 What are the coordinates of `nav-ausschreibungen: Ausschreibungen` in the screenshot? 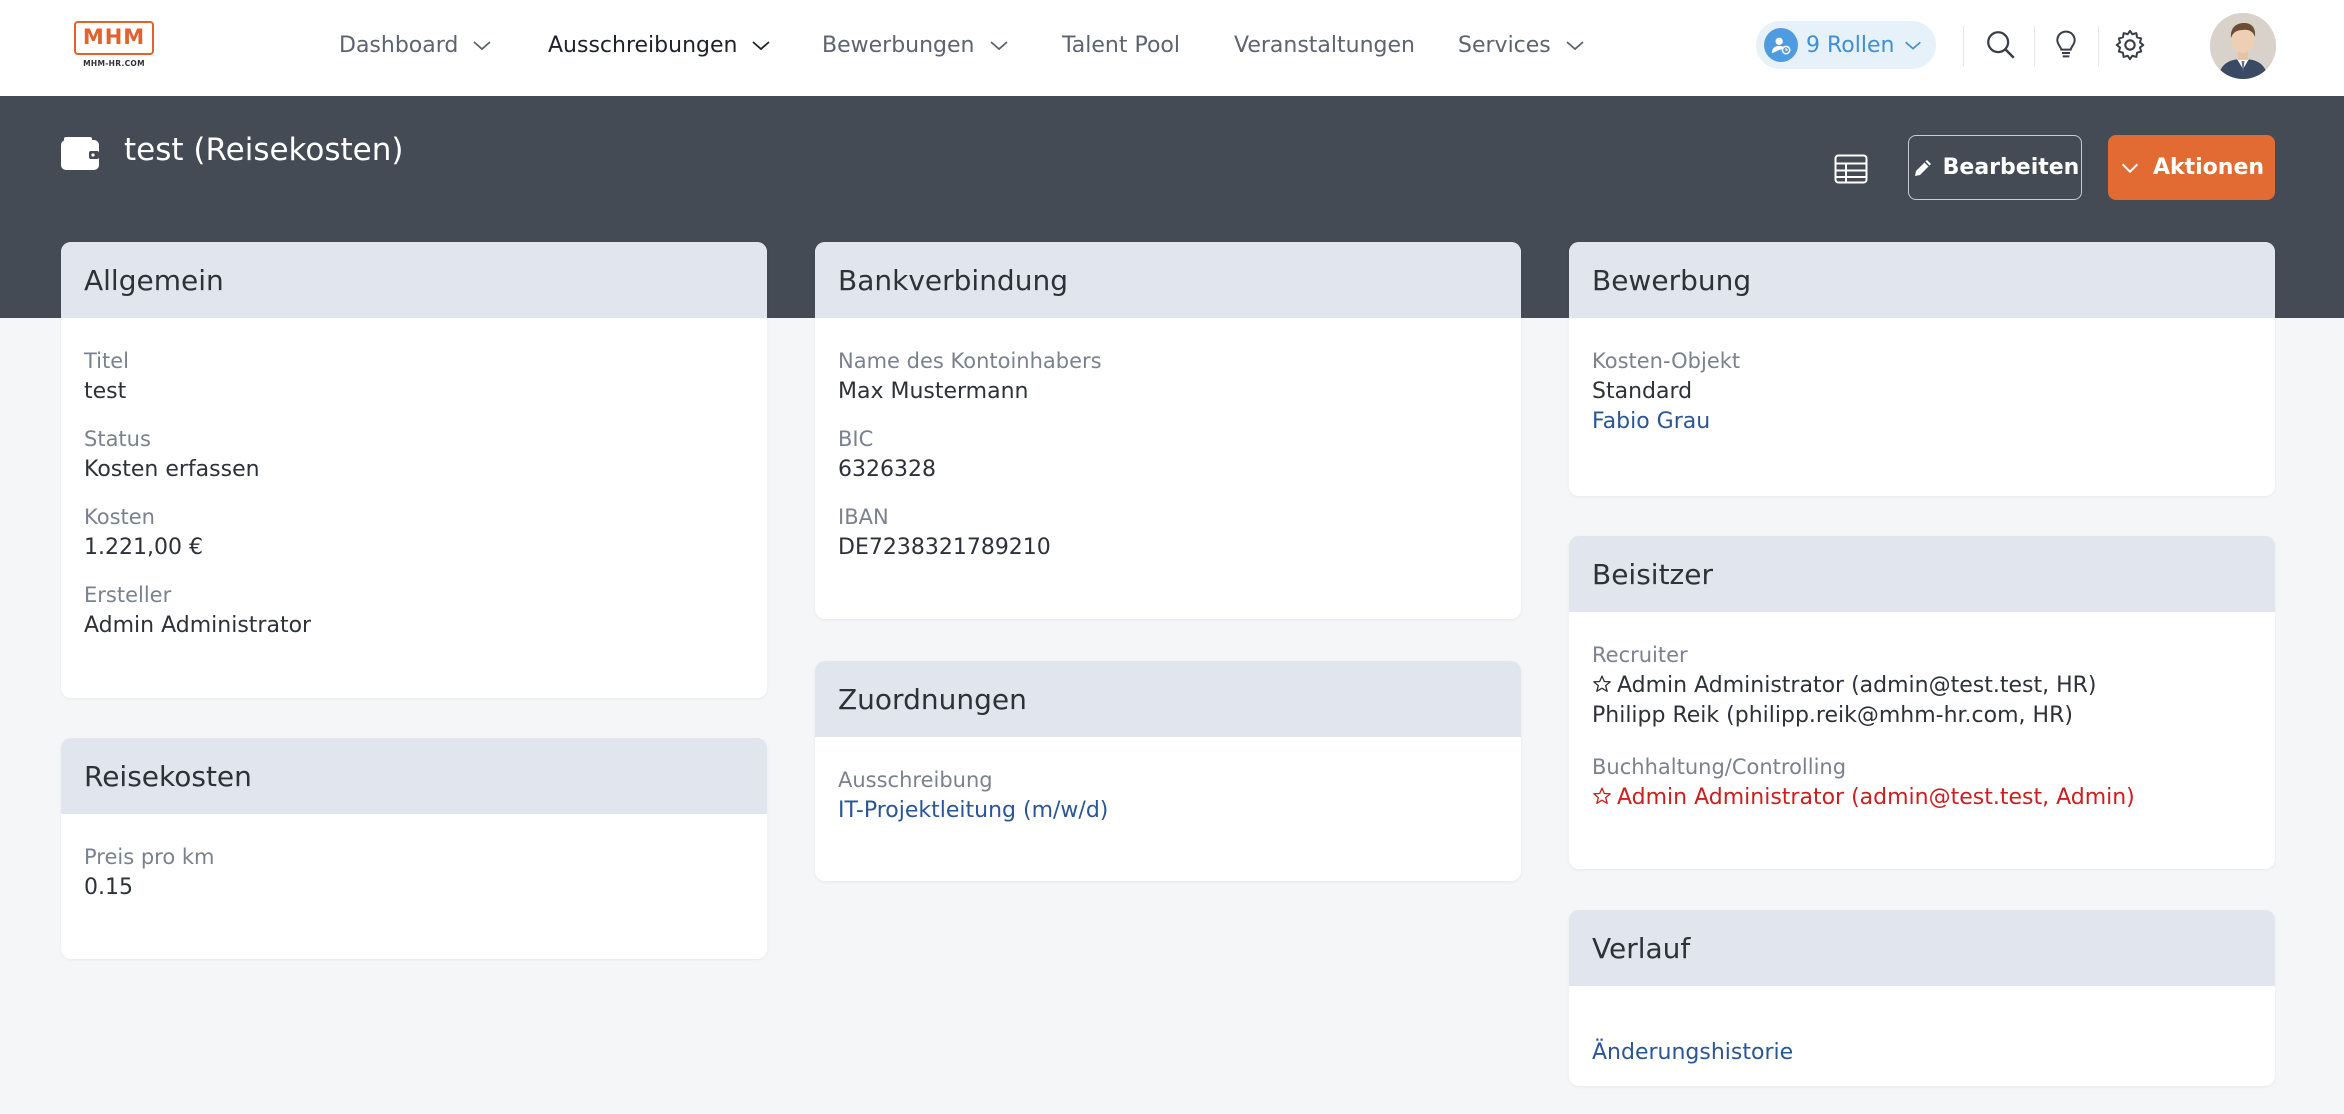 It's located at (660, 45).